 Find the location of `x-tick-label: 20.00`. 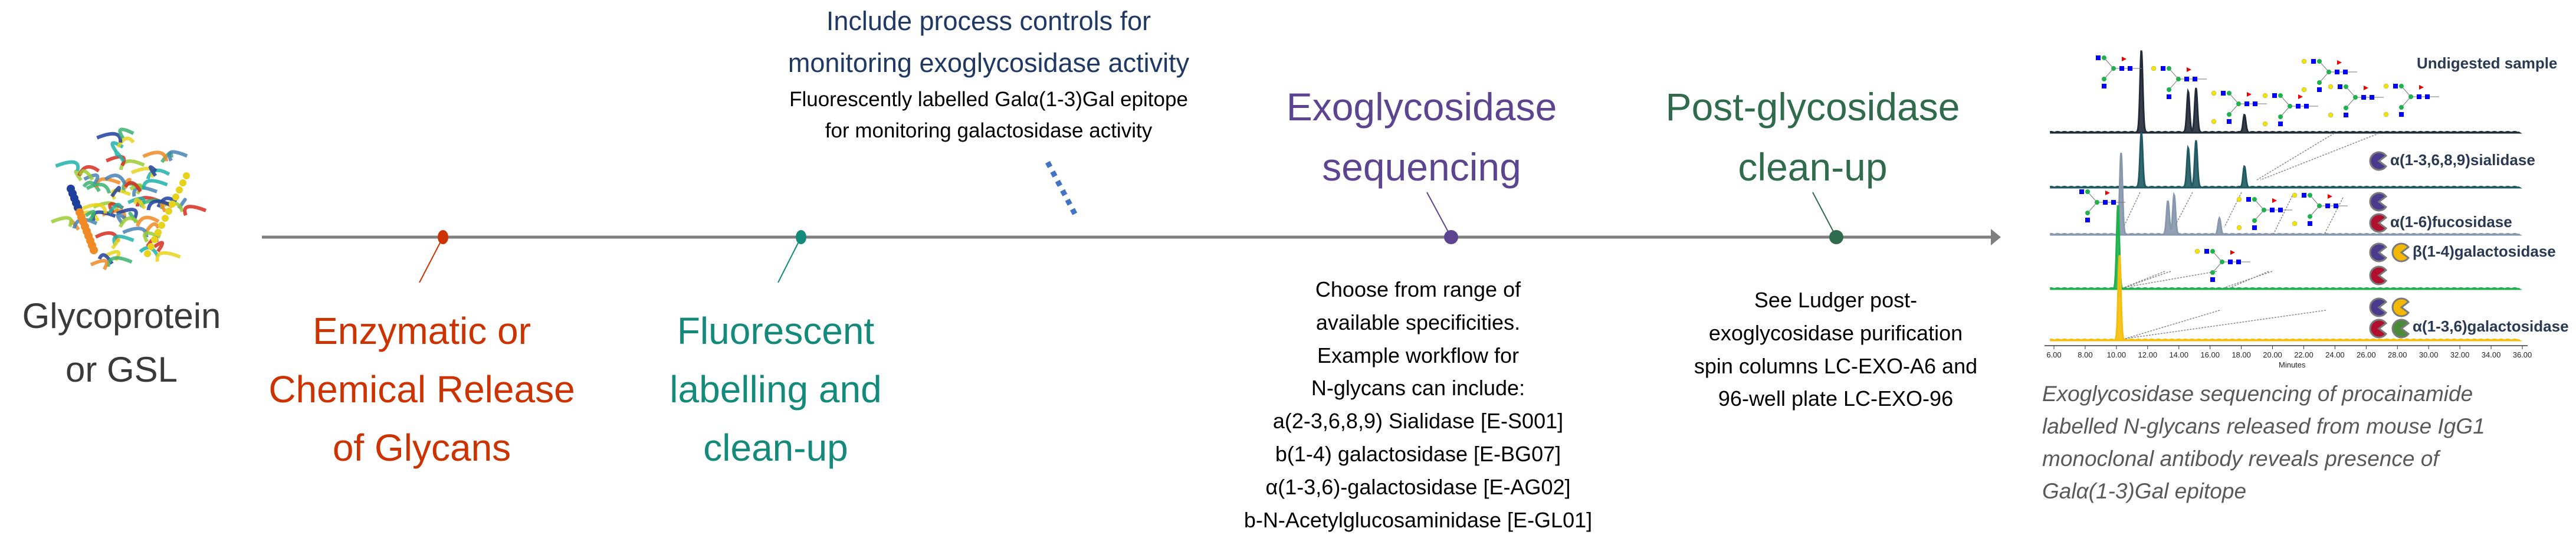

x-tick-label: 20.00 is located at coordinates (2272, 354).